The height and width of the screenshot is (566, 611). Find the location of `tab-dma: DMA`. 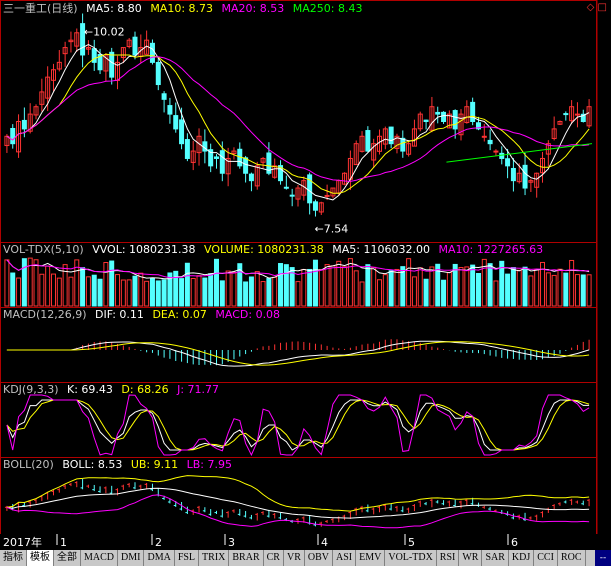

tab-dma: DMA is located at coordinates (159, 558).